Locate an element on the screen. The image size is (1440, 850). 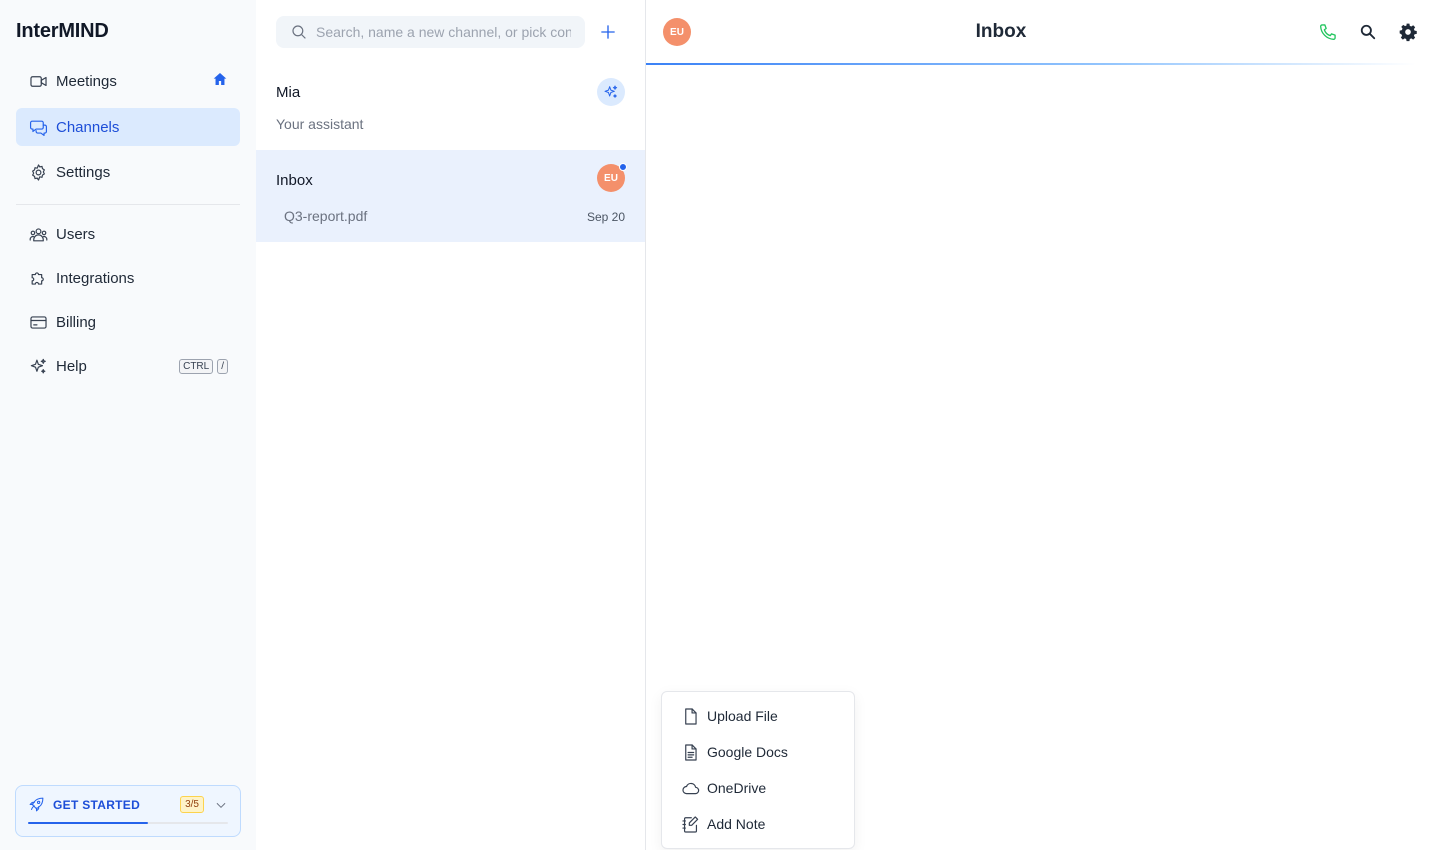
channel-item-inbox: Inbox Q3-report.pdf EU Sep 20 is located at coordinates (450, 196).